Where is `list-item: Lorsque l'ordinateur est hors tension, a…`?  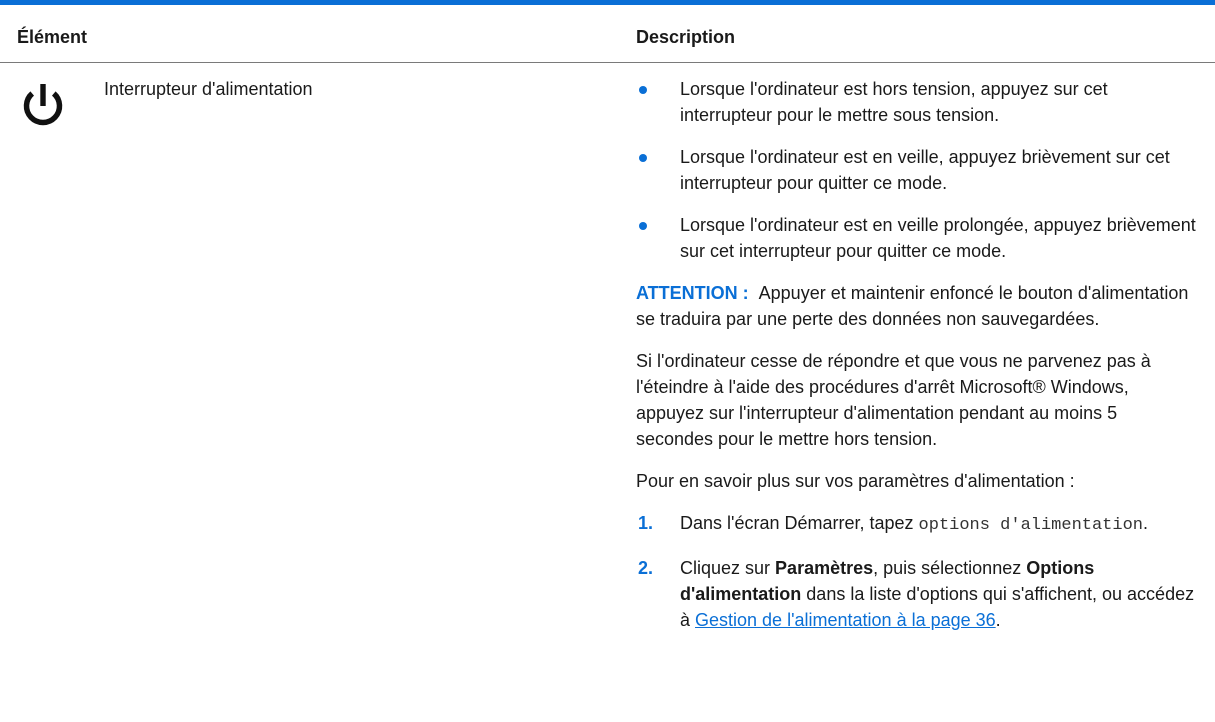
list-item: Lorsque l'ordinateur est hors tension, a… is located at coordinates (916, 102).